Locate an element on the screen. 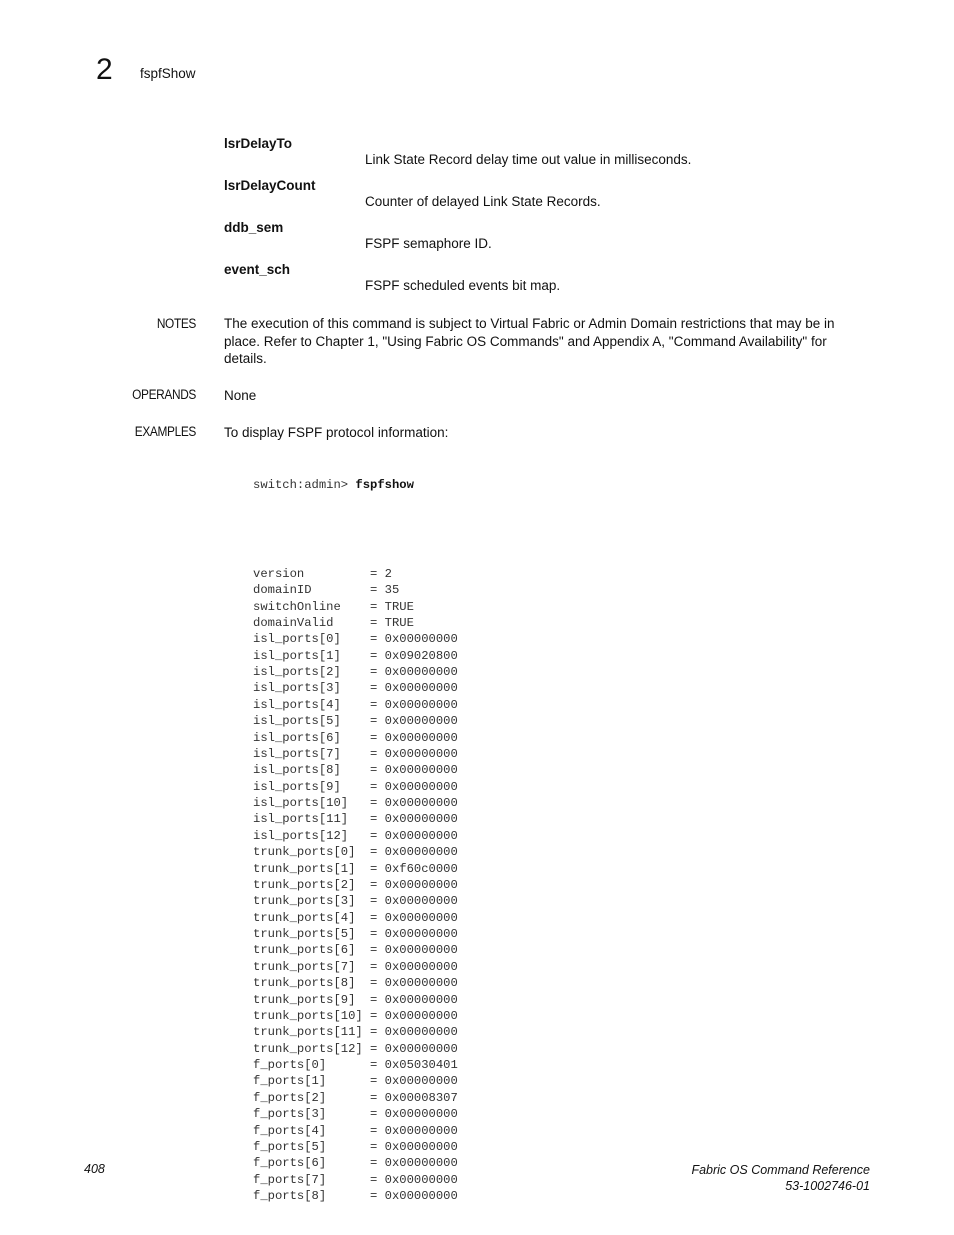 This screenshot has height=1235, width=954. output-value: 0x00008307 is located at coordinates (421, 1097).